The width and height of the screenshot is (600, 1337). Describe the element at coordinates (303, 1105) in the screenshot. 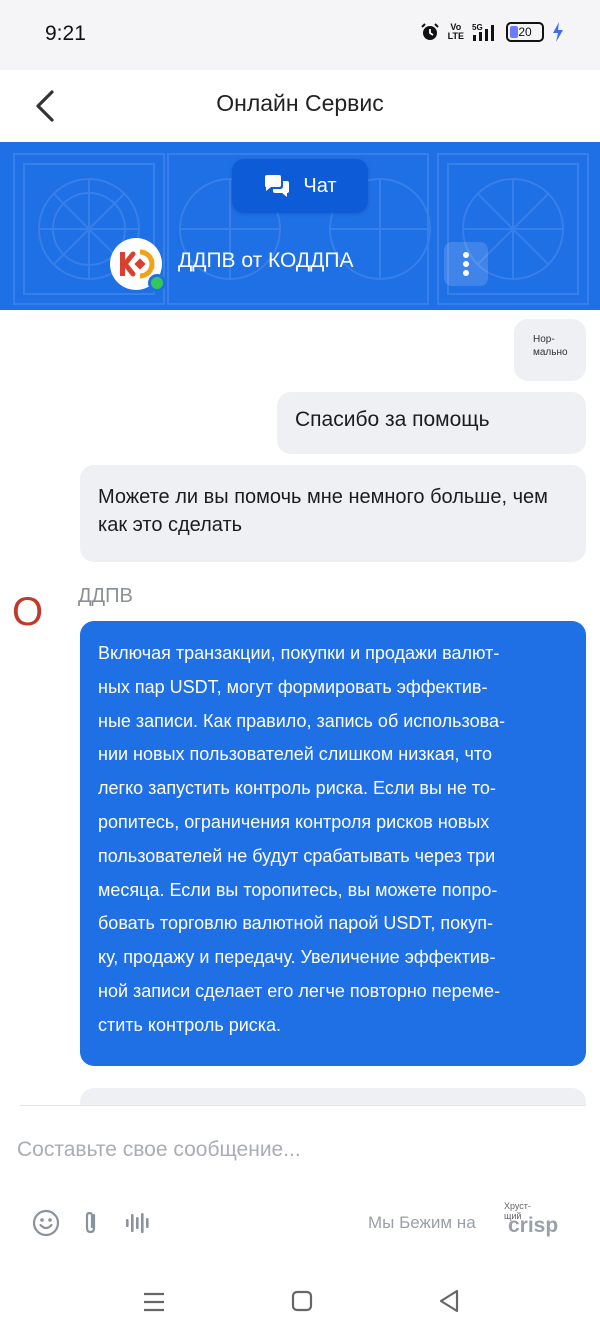

I see `composer-divider` at that location.